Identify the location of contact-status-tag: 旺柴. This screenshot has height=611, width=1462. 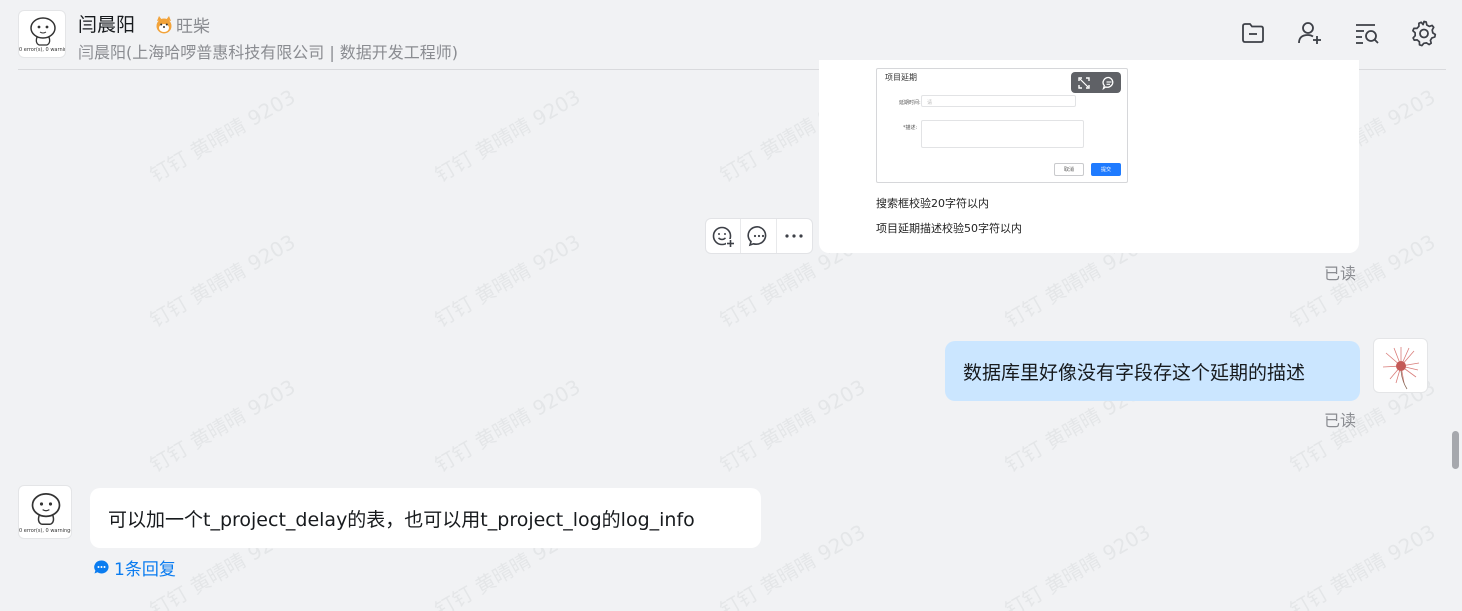
(182, 24).